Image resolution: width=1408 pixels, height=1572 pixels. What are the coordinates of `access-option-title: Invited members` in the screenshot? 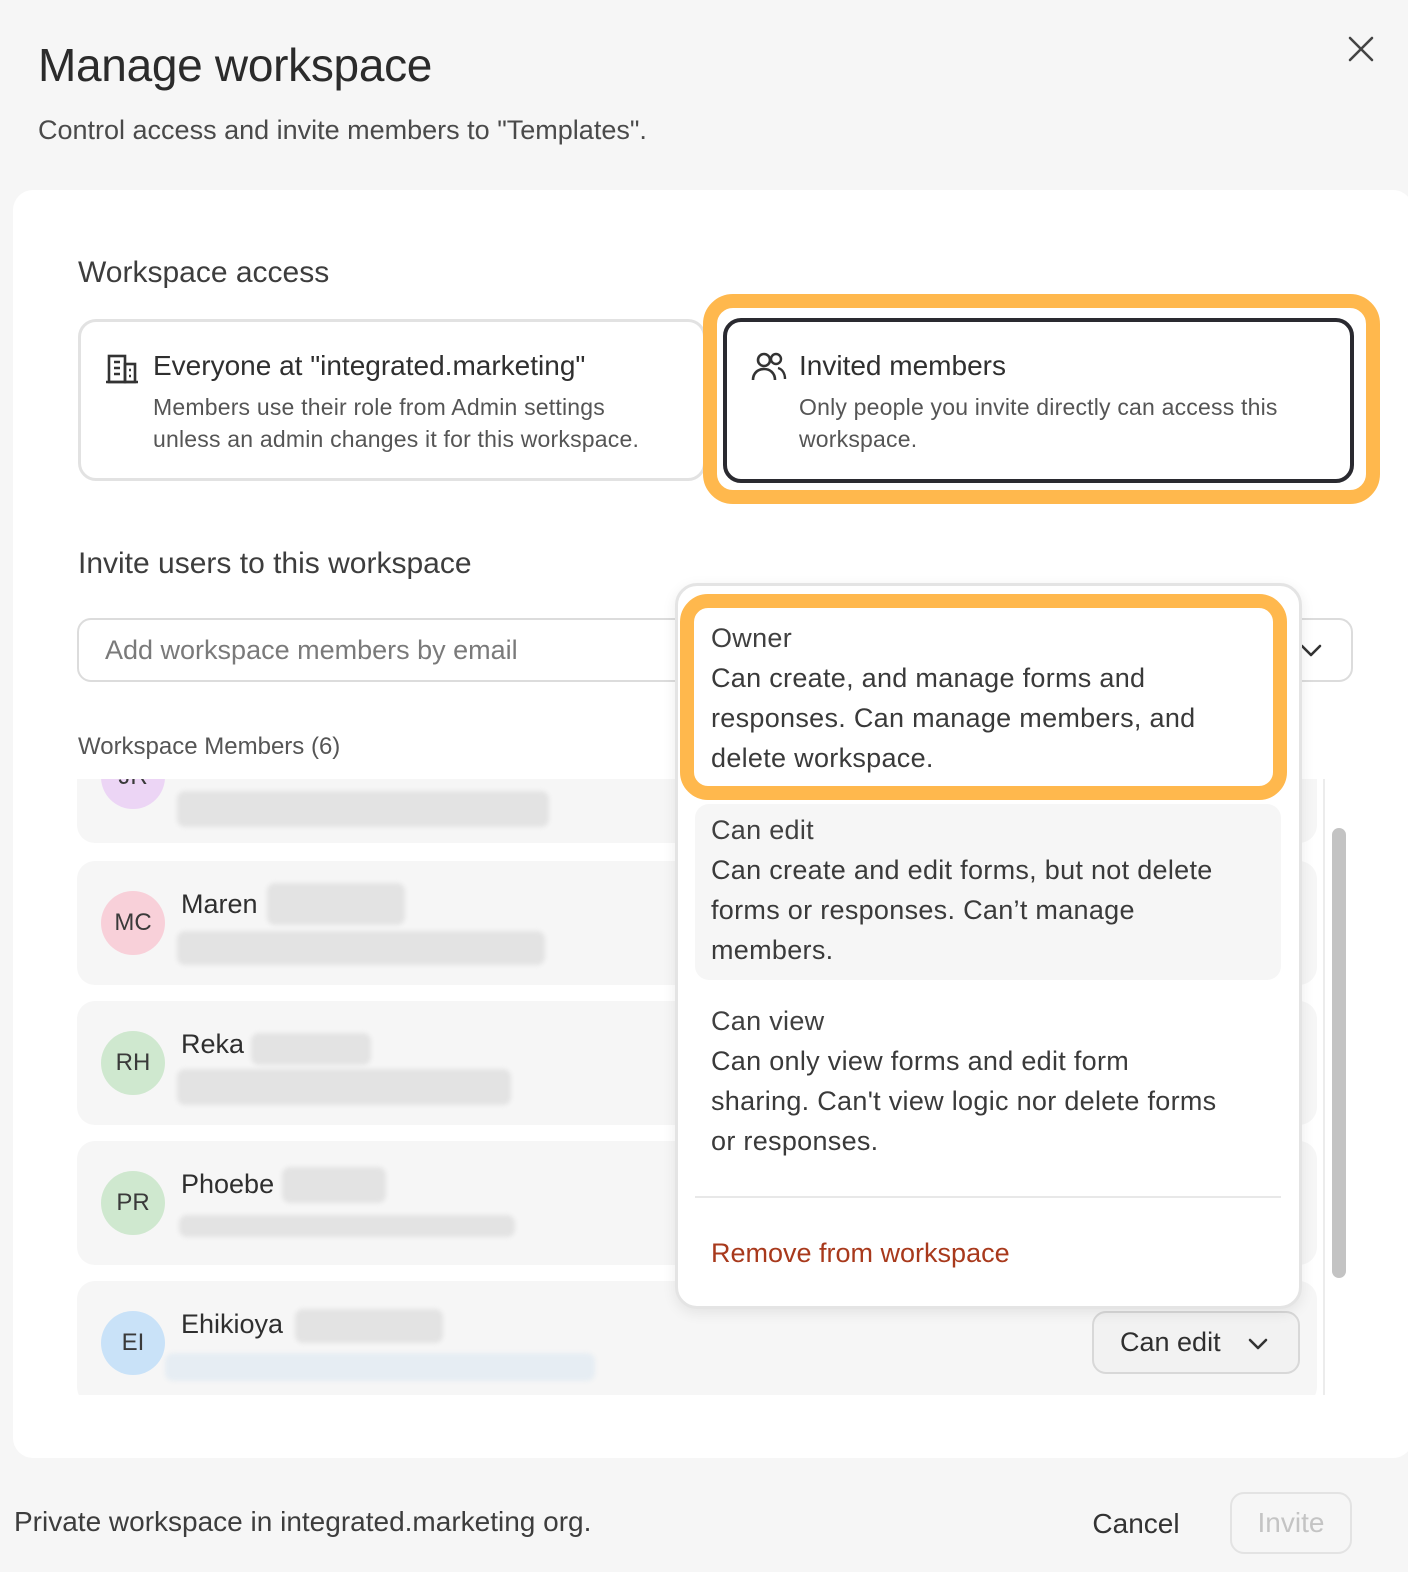 It's located at (902, 365).